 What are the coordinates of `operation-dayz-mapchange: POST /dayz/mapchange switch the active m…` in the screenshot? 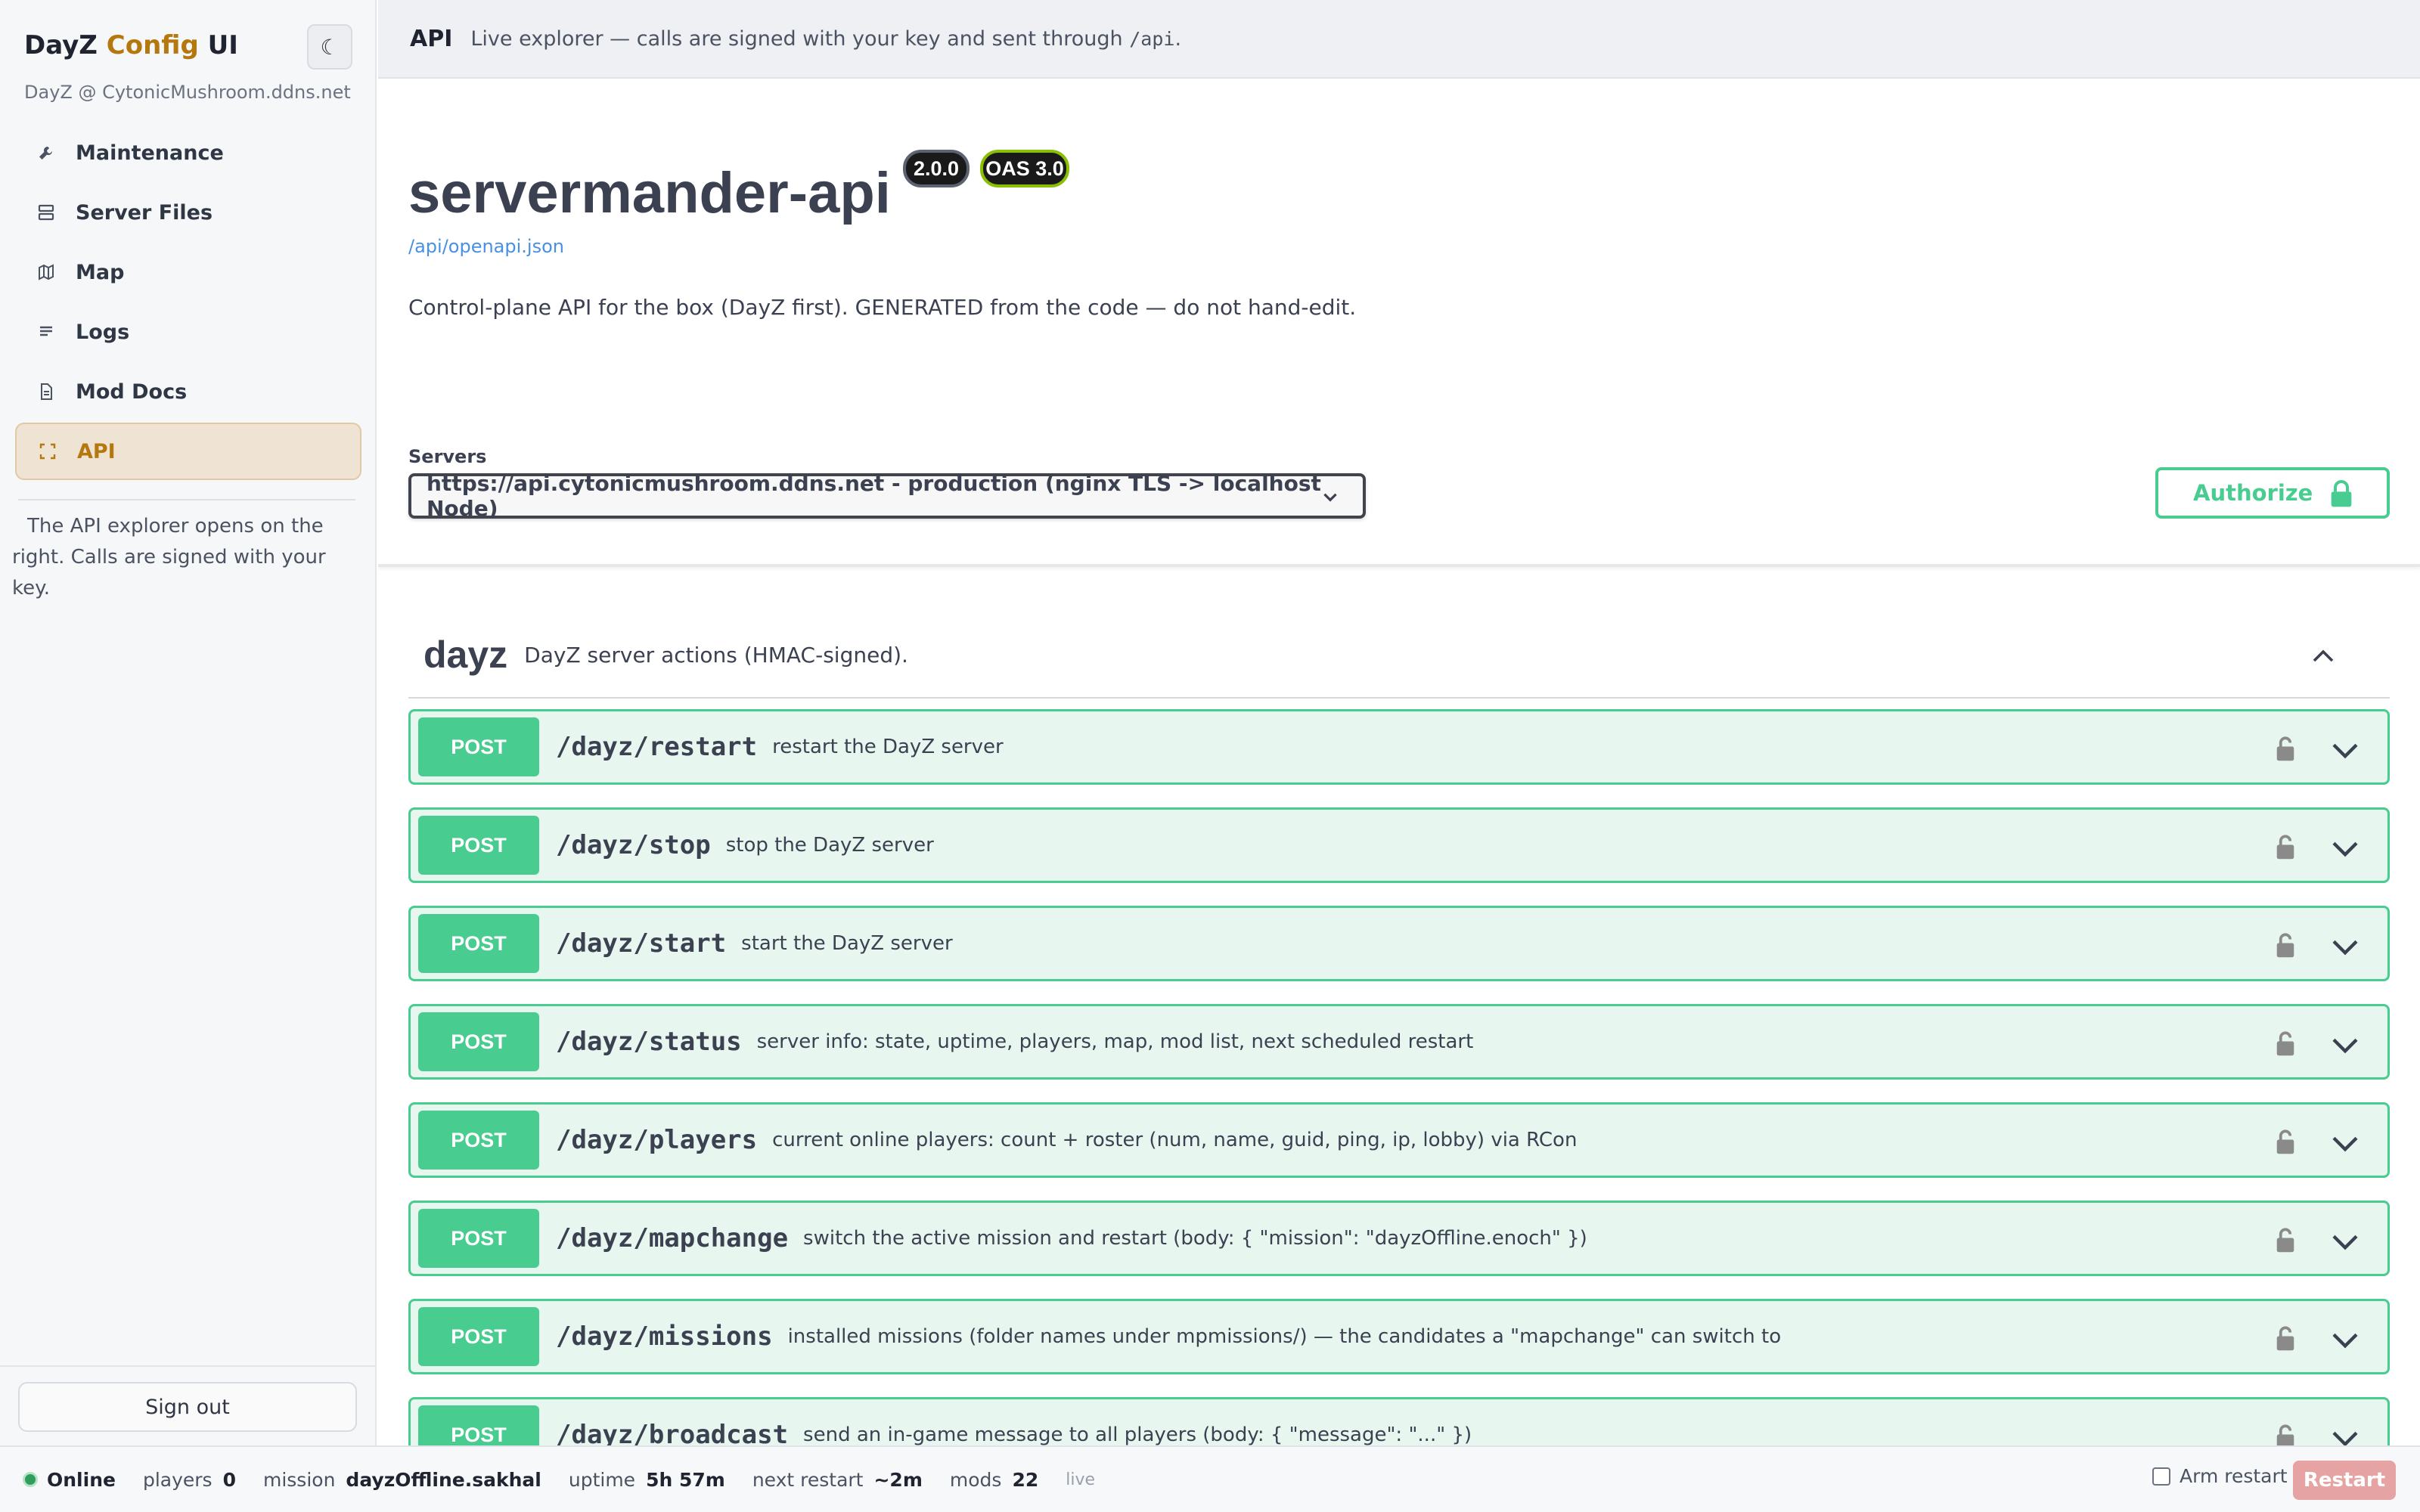 It's located at (1399, 1238).